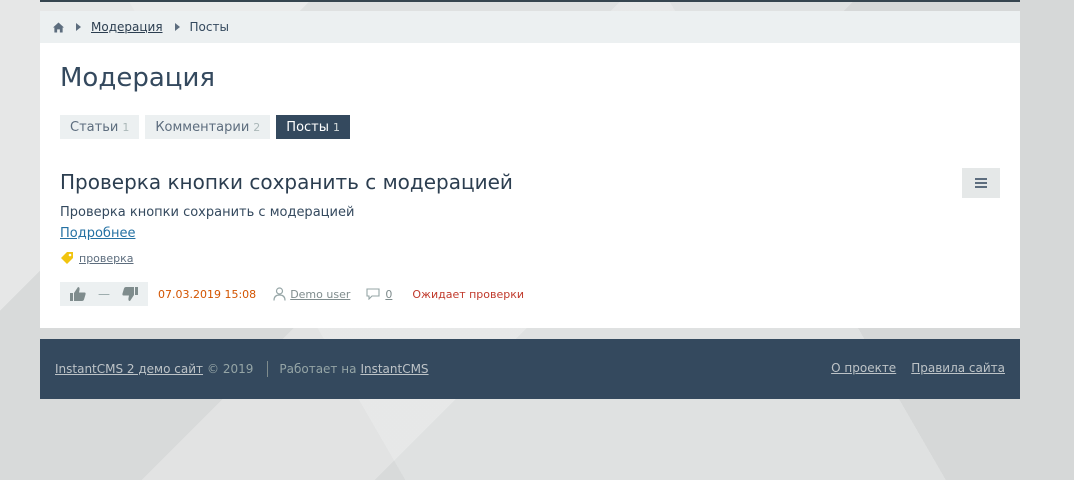  Describe the element at coordinates (320, 294) in the screenshot. I see `author-link: Demo user` at that location.